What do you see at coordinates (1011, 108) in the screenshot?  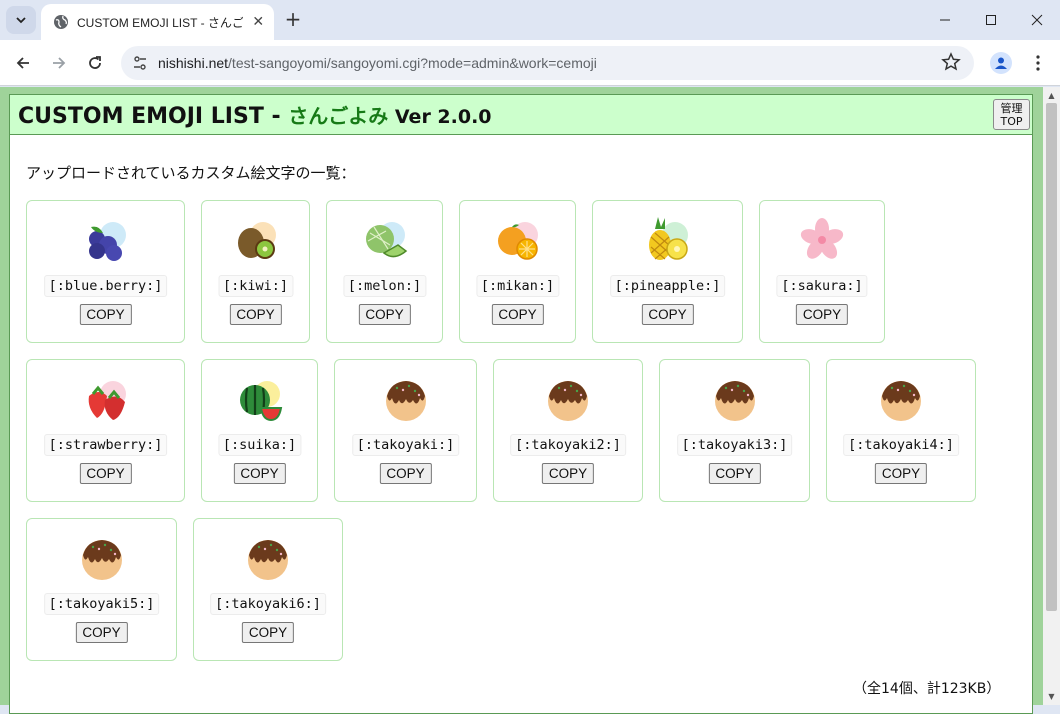 I see `admin-top-label-1: 管理` at bounding box center [1011, 108].